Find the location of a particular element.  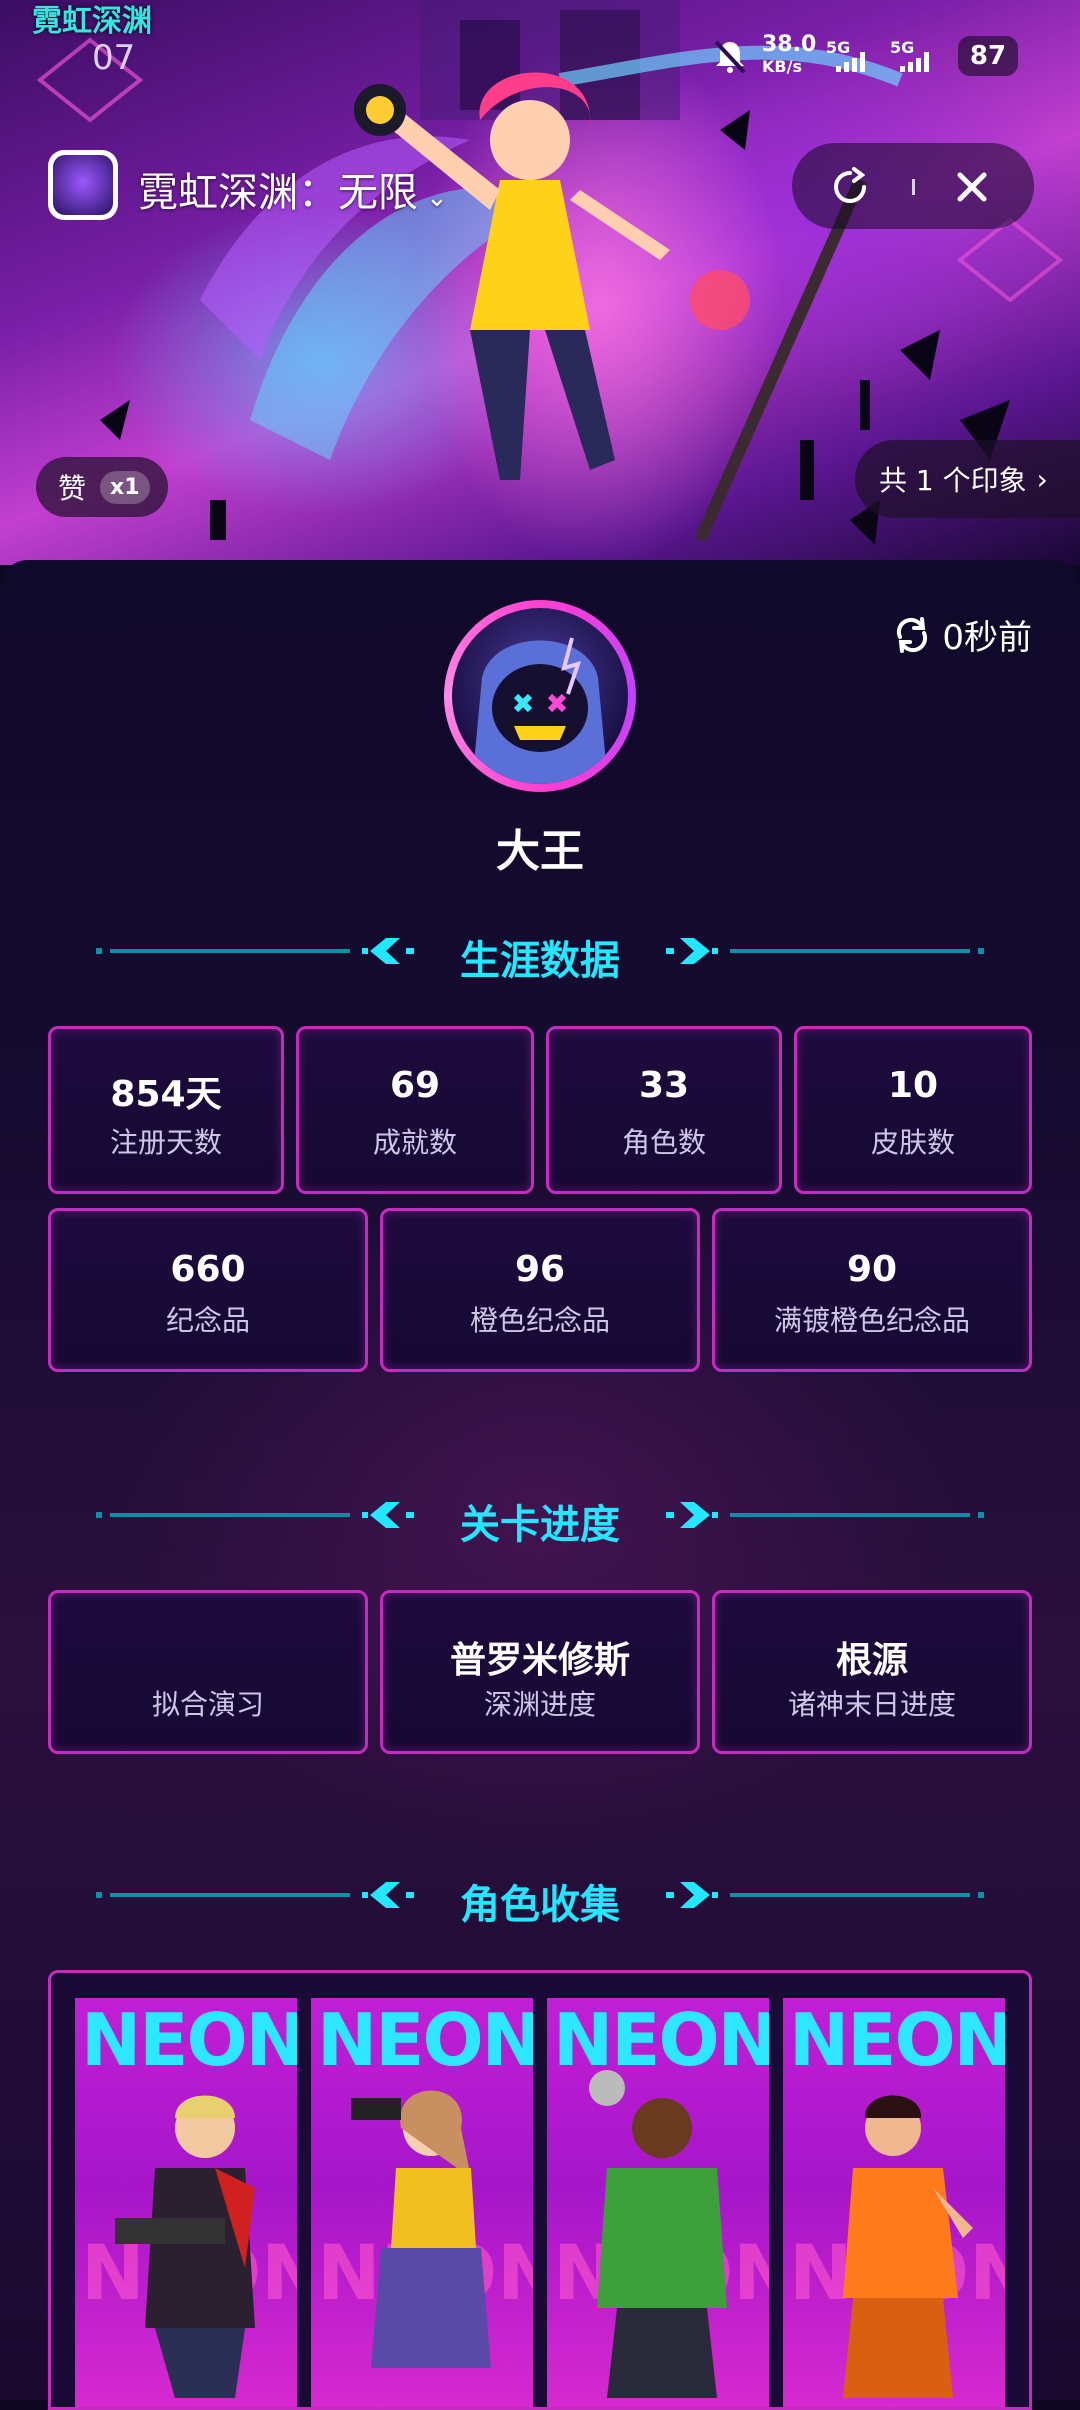

stat-label: 角色数 is located at coordinates (663, 1142).